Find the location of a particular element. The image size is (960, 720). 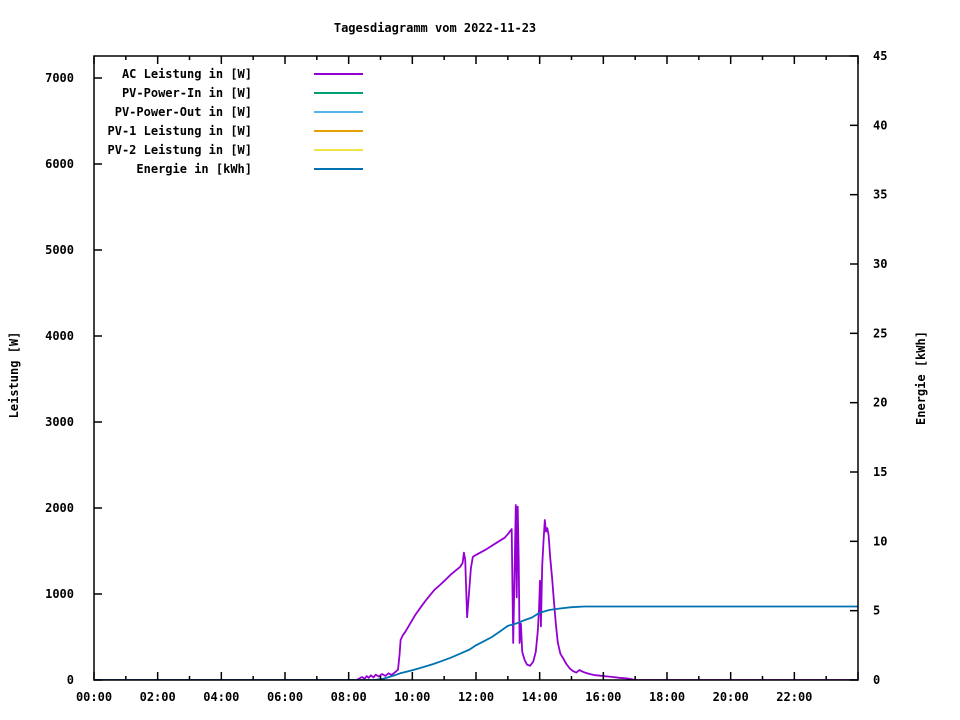

x-tick-label: 02:00 is located at coordinates (158, 697).